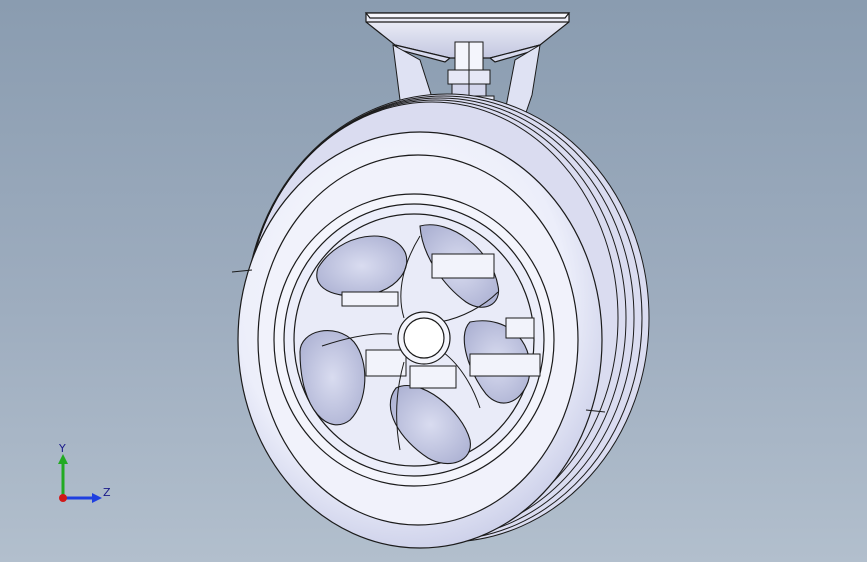  Describe the element at coordinates (107, 492) in the screenshot. I see `z-axis-label: Z` at that location.